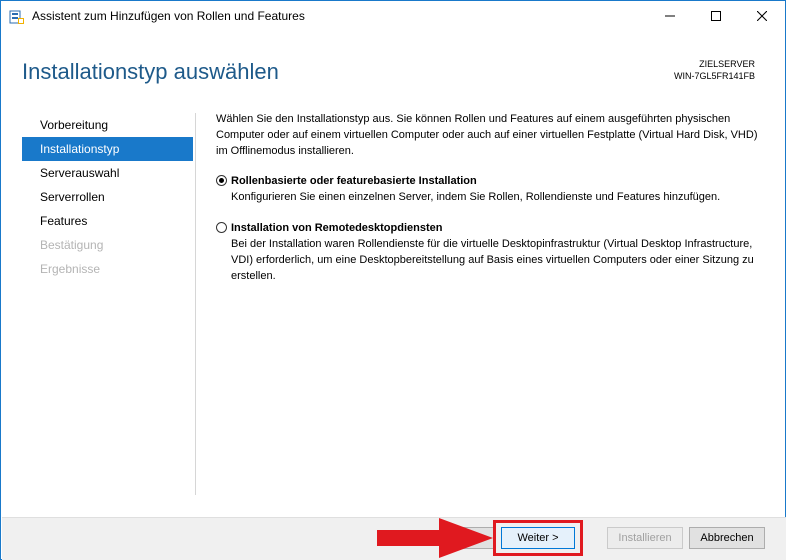 This screenshot has height=560, width=786. I want to click on maximize-button, so click(716, 16).